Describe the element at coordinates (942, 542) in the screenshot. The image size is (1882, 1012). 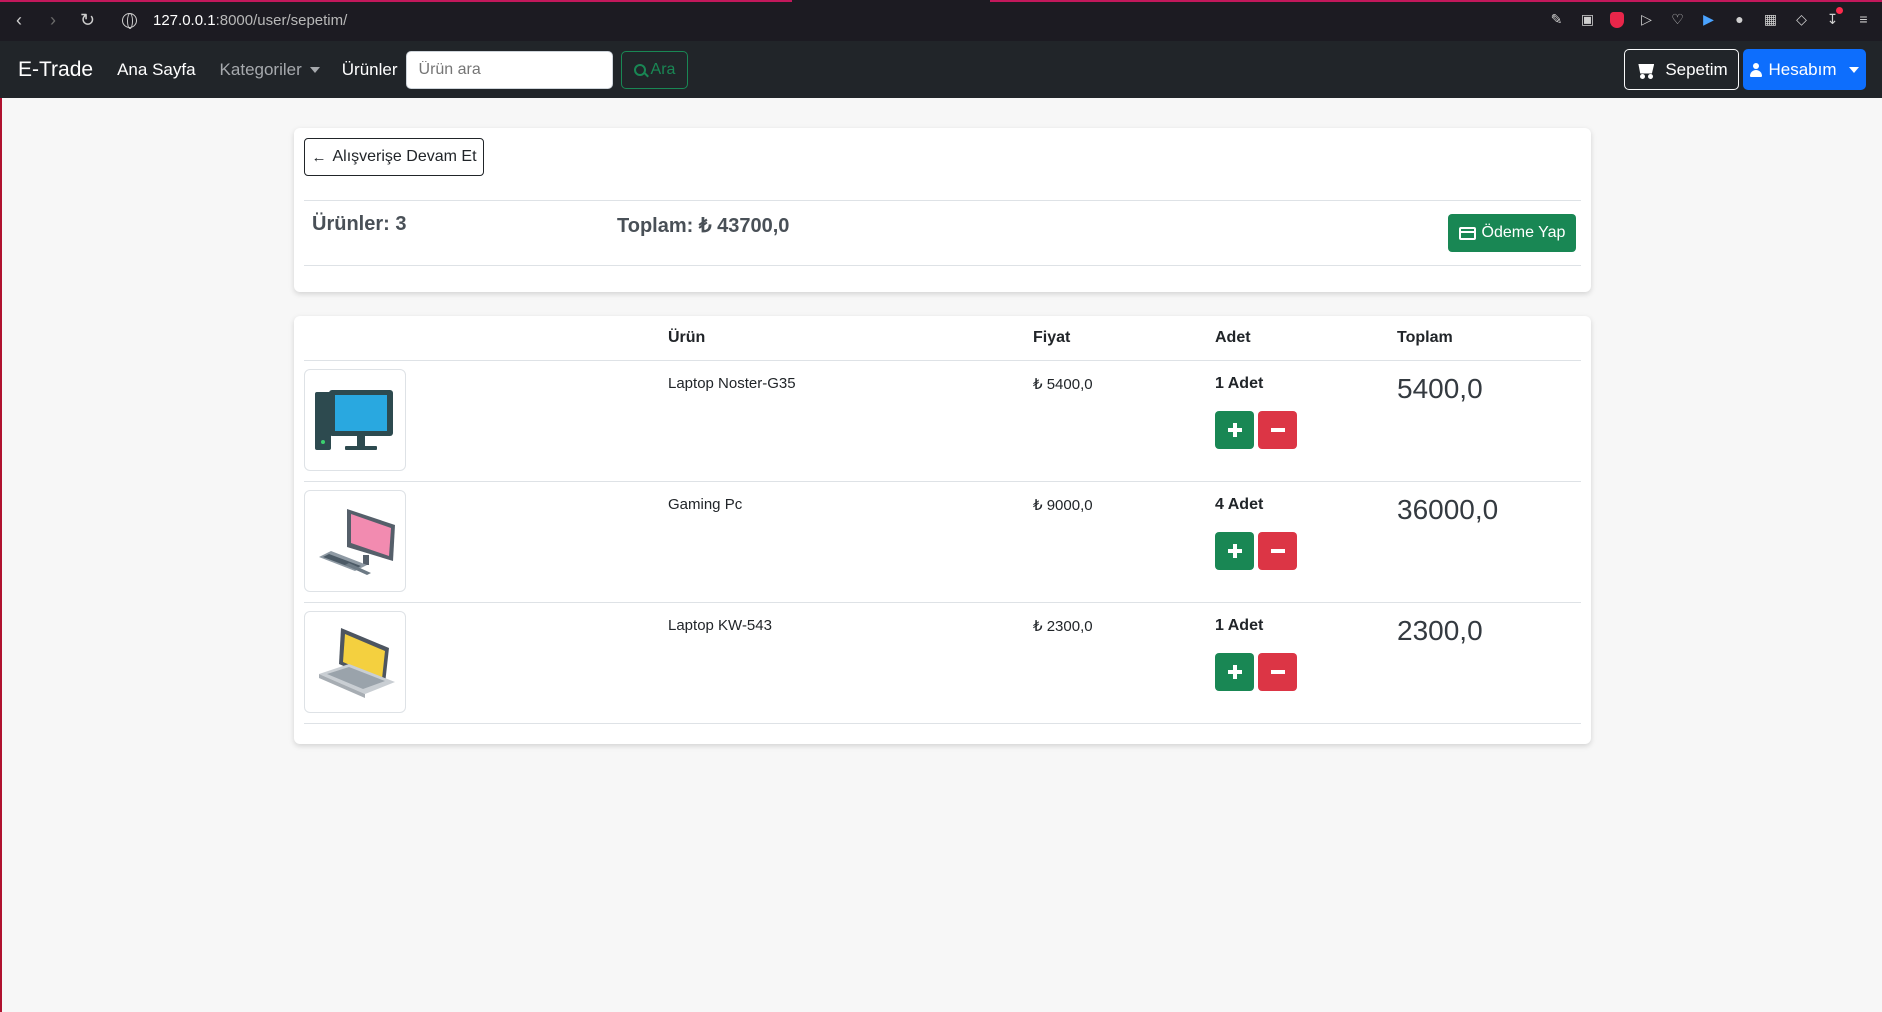
I see `table-row: Gaming Pc ₺ 9000,0 4 Adet 36000,0` at that location.